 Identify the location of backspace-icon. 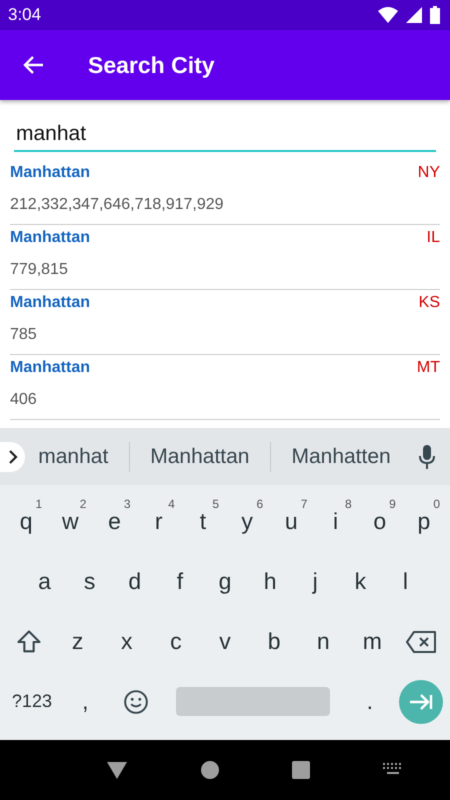
(421, 642).